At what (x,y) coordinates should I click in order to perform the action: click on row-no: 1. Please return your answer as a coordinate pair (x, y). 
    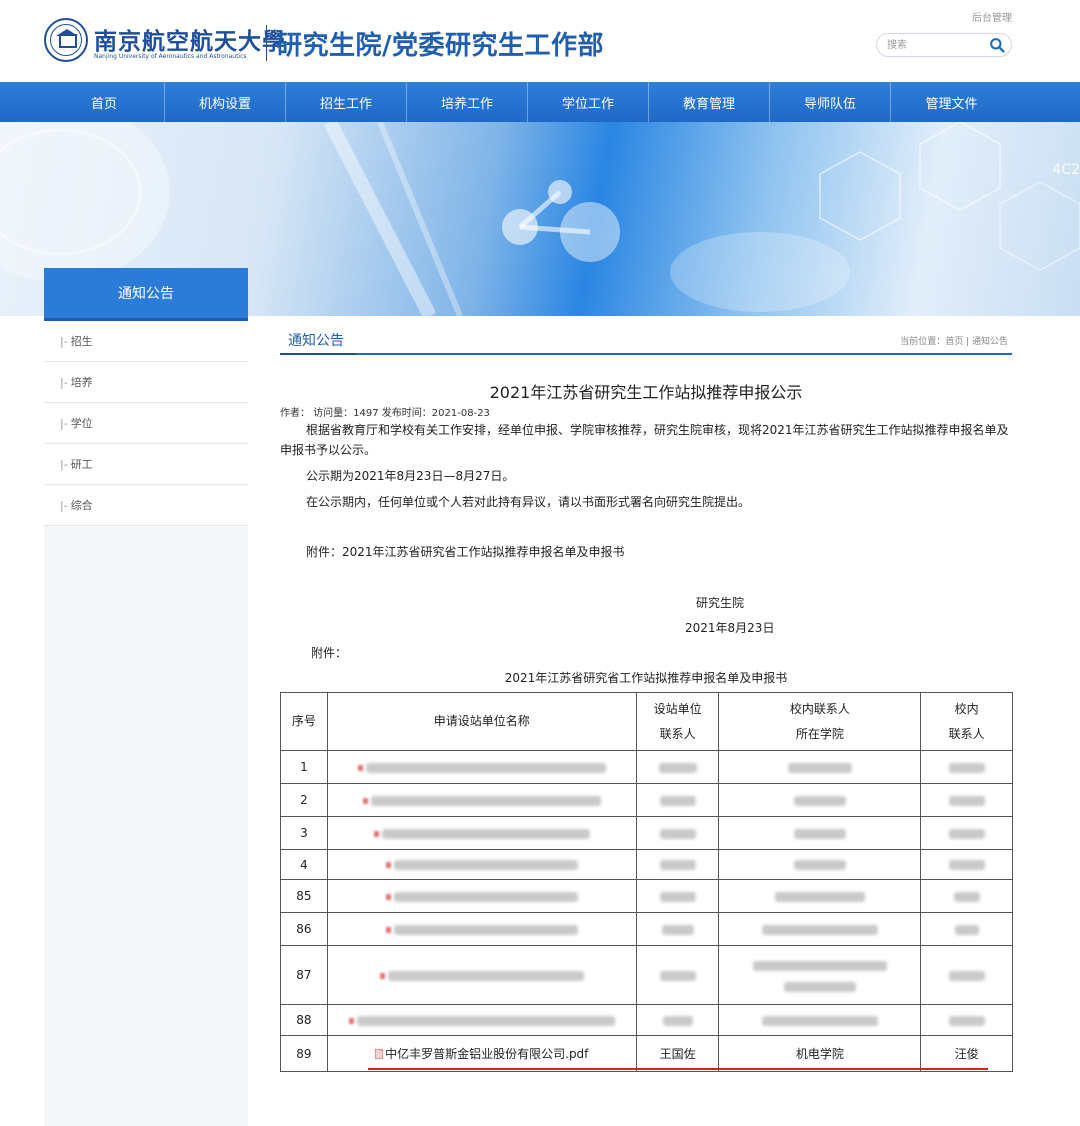
    Looking at the image, I should click on (304, 767).